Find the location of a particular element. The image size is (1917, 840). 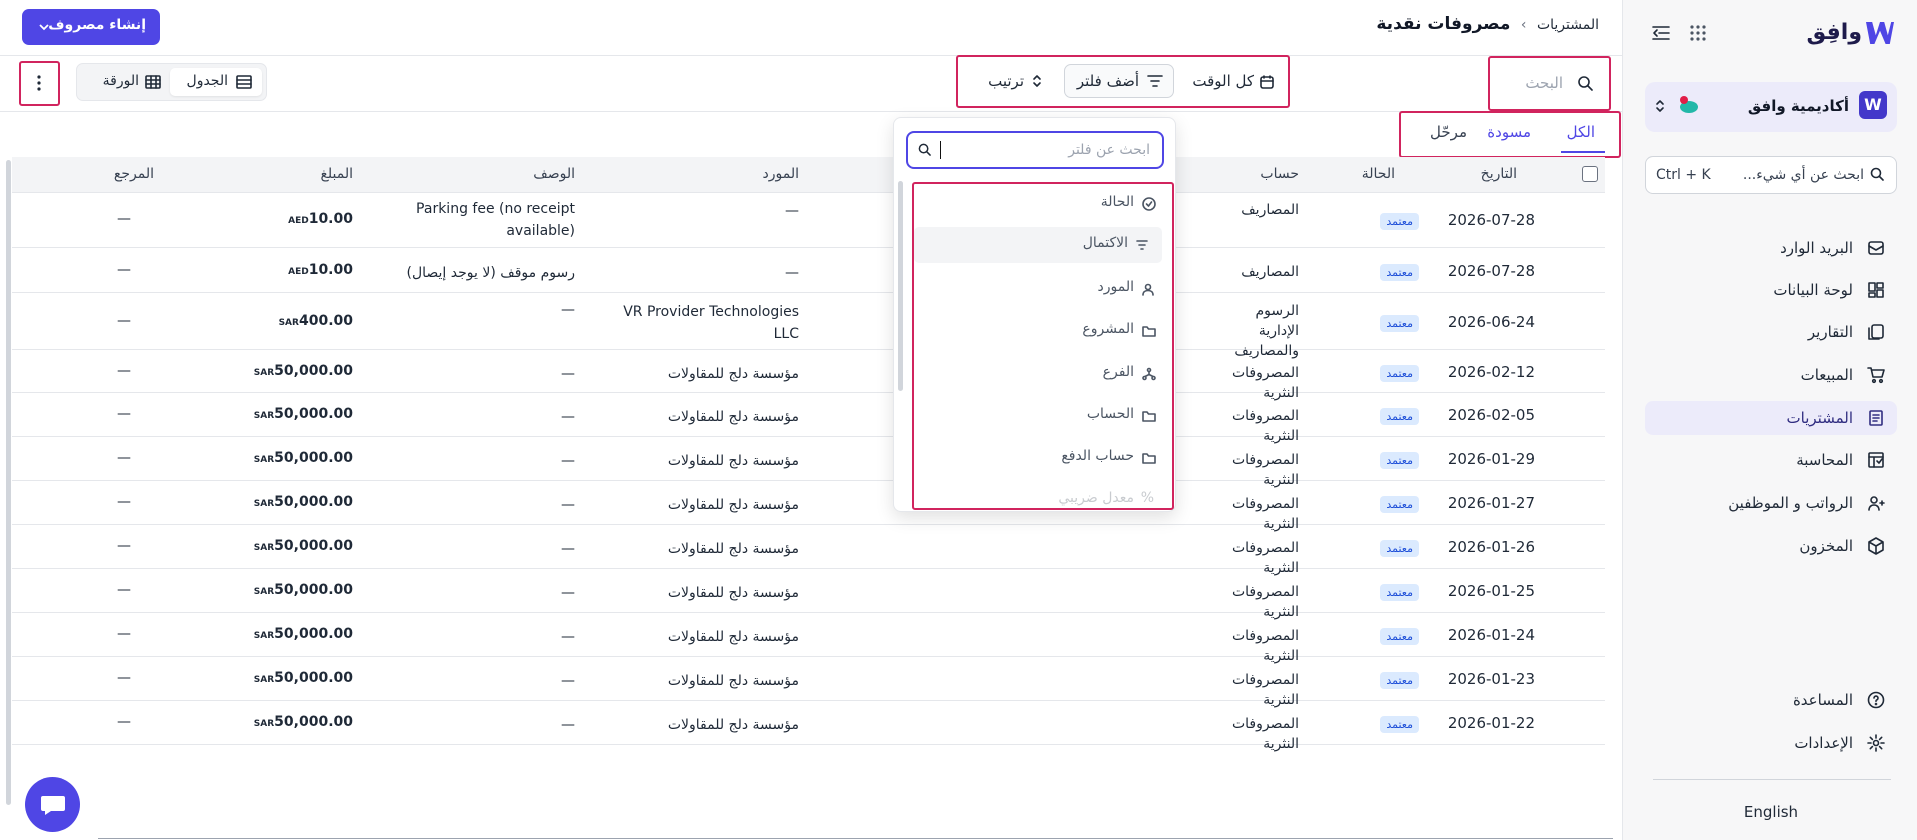

date-cell: 2026-01-27 is located at coordinates (1491, 503).